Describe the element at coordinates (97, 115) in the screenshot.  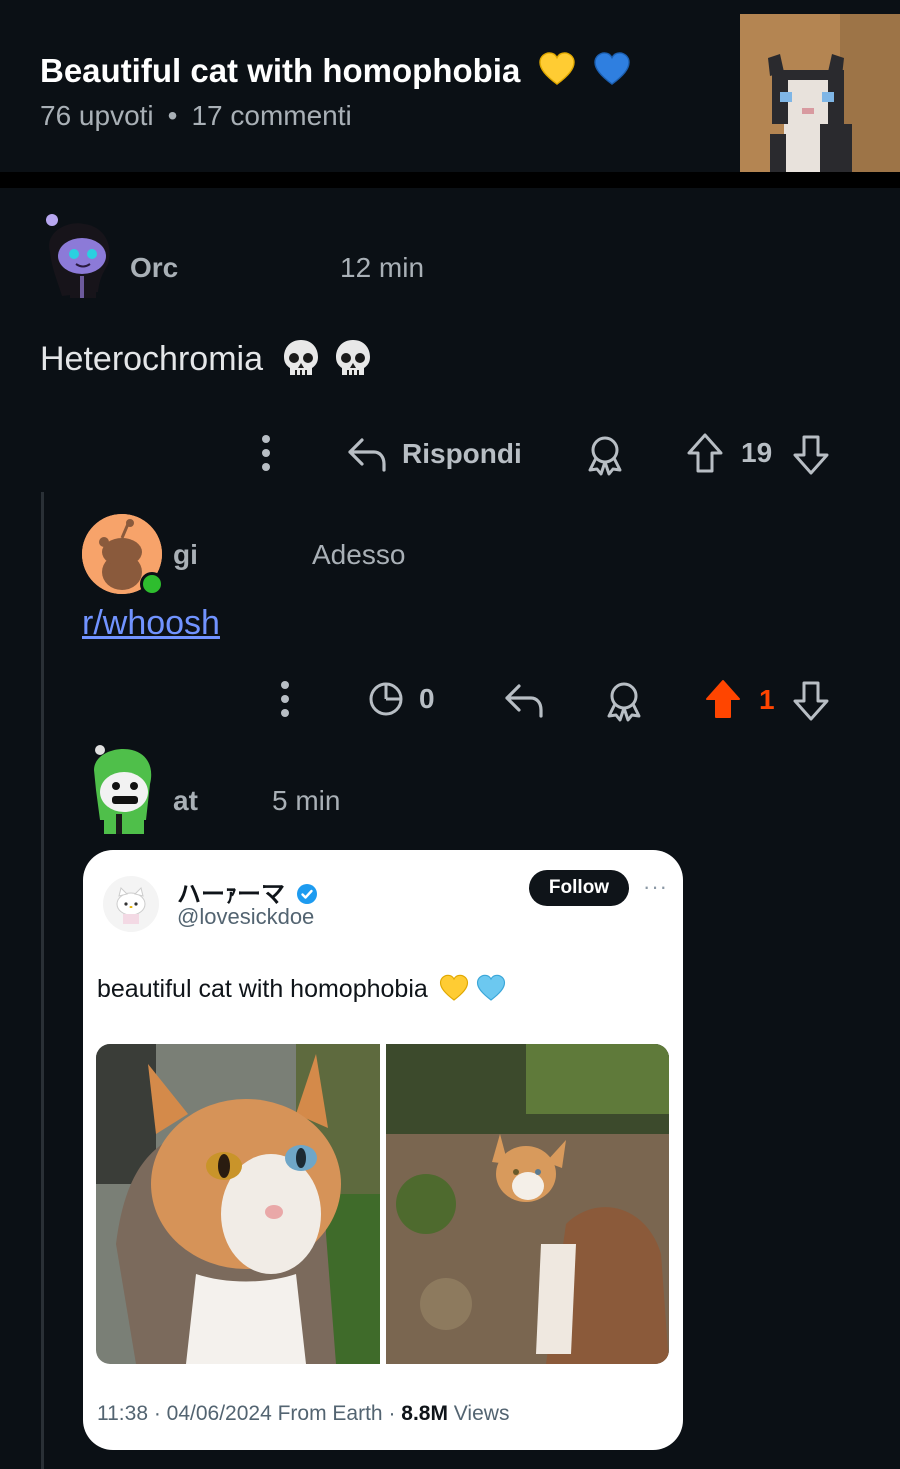
I see `upvote-count: 76 upvoti` at that location.